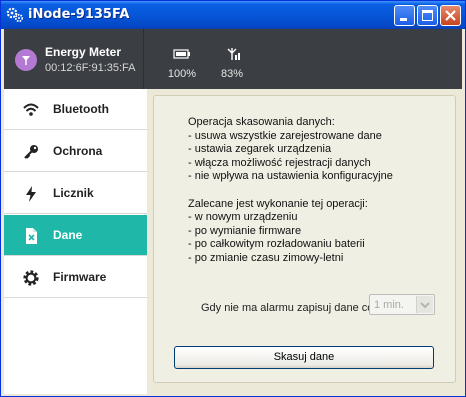 The image size is (466, 397). I want to click on device-info: Energy Meter 00:12:6F:91:35:FA, so click(74, 59).